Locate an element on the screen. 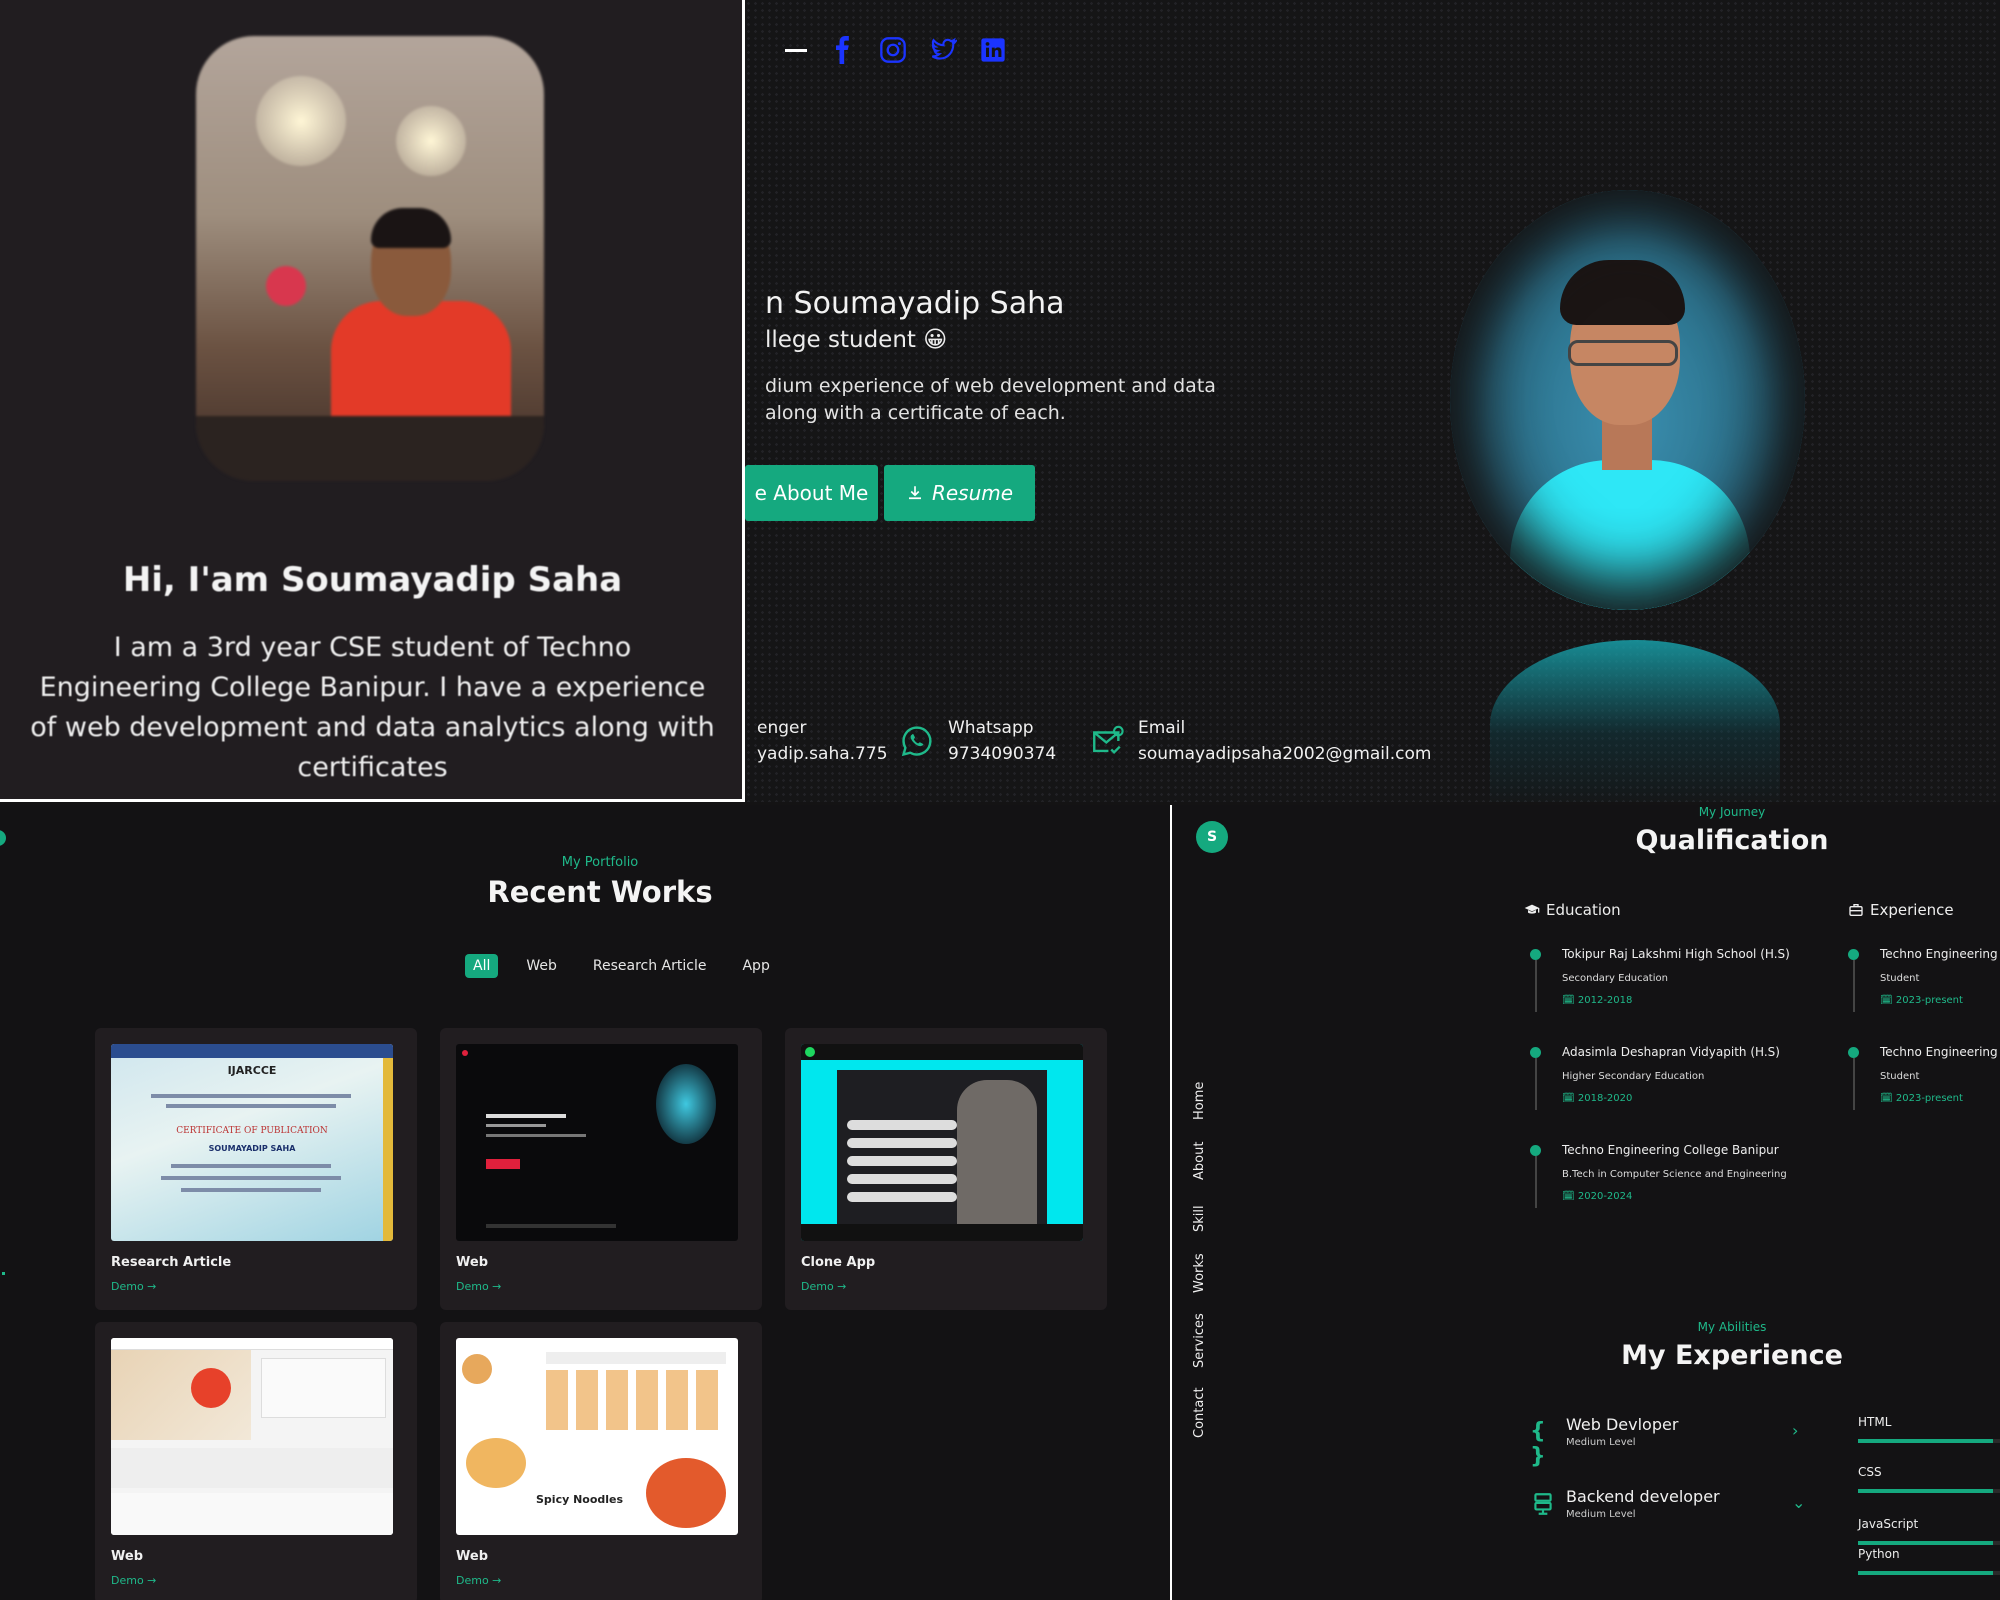 This screenshot has width=2000, height=1600. linkedin-icon is located at coordinates (993, 50).